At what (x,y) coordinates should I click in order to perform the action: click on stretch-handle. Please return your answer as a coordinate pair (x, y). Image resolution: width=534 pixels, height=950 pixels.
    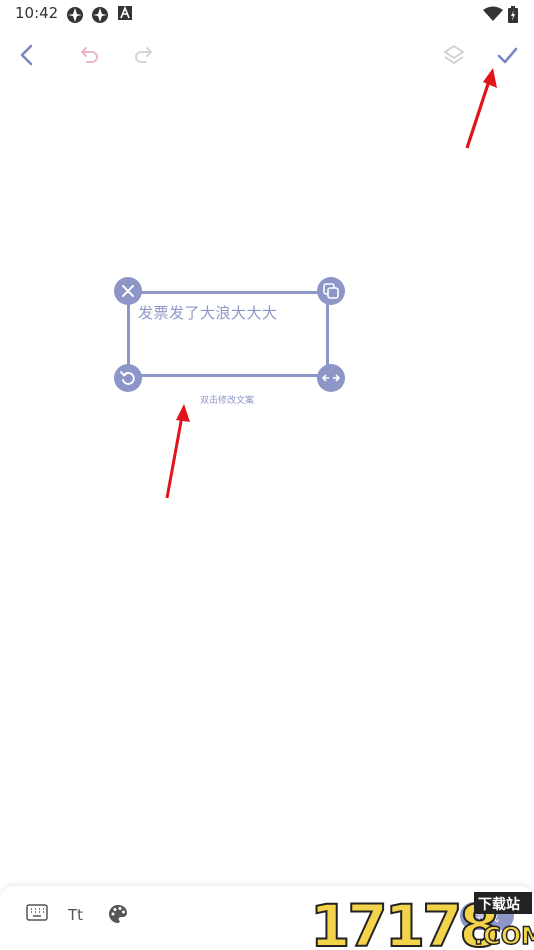
    Looking at the image, I should click on (331, 378).